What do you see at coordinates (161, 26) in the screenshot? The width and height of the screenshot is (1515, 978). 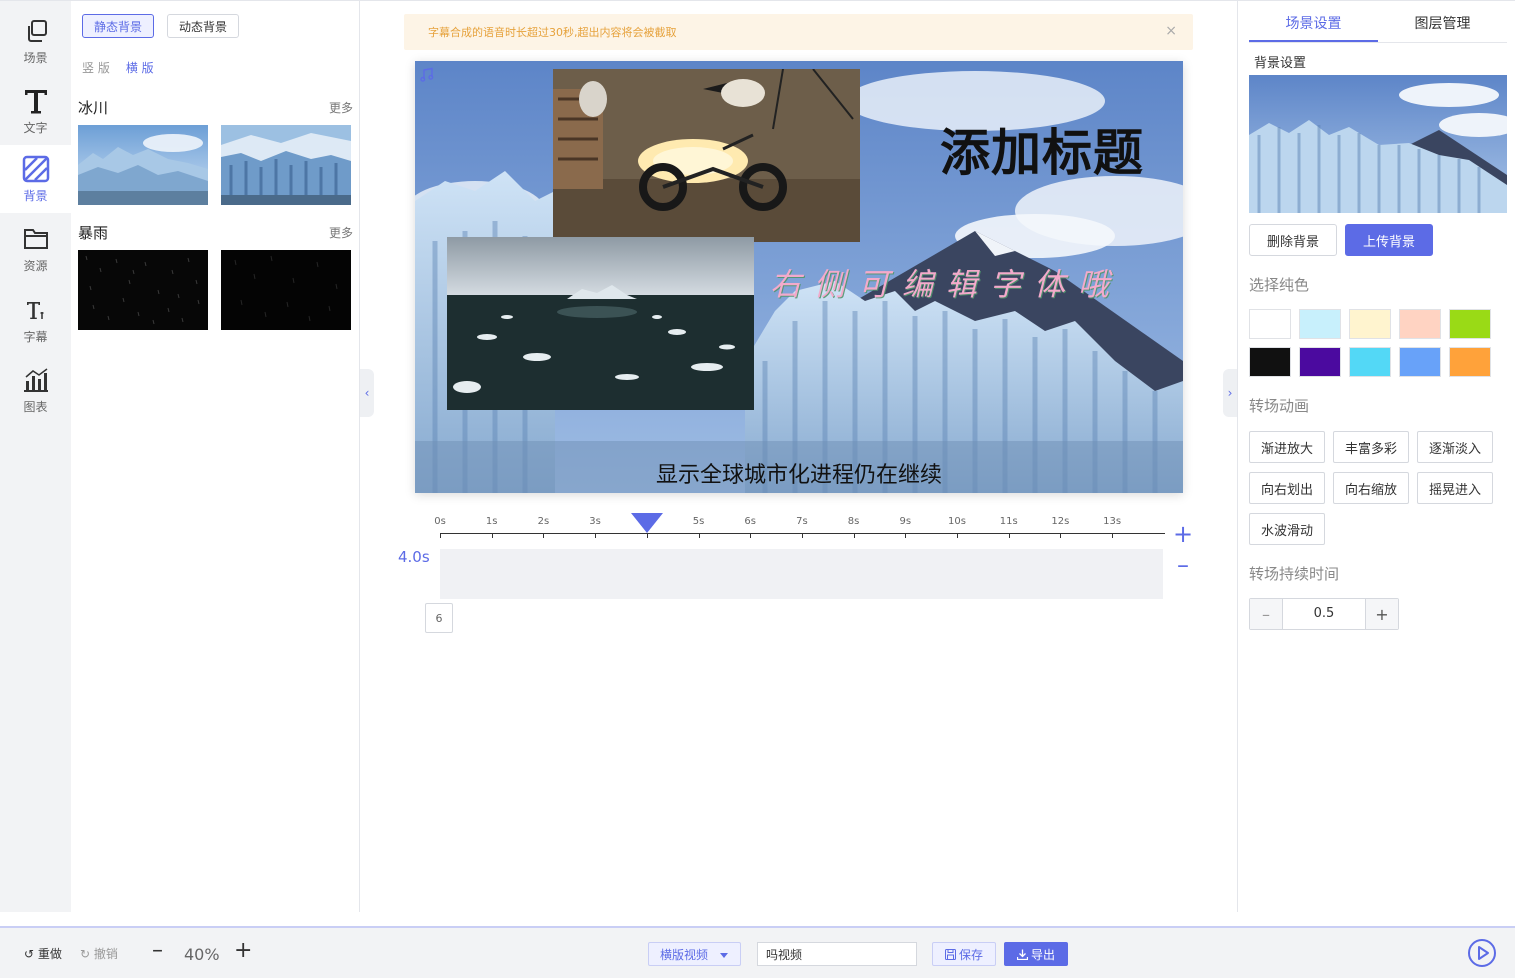 I see `library-tabs: 静态背景 动态背景` at bounding box center [161, 26].